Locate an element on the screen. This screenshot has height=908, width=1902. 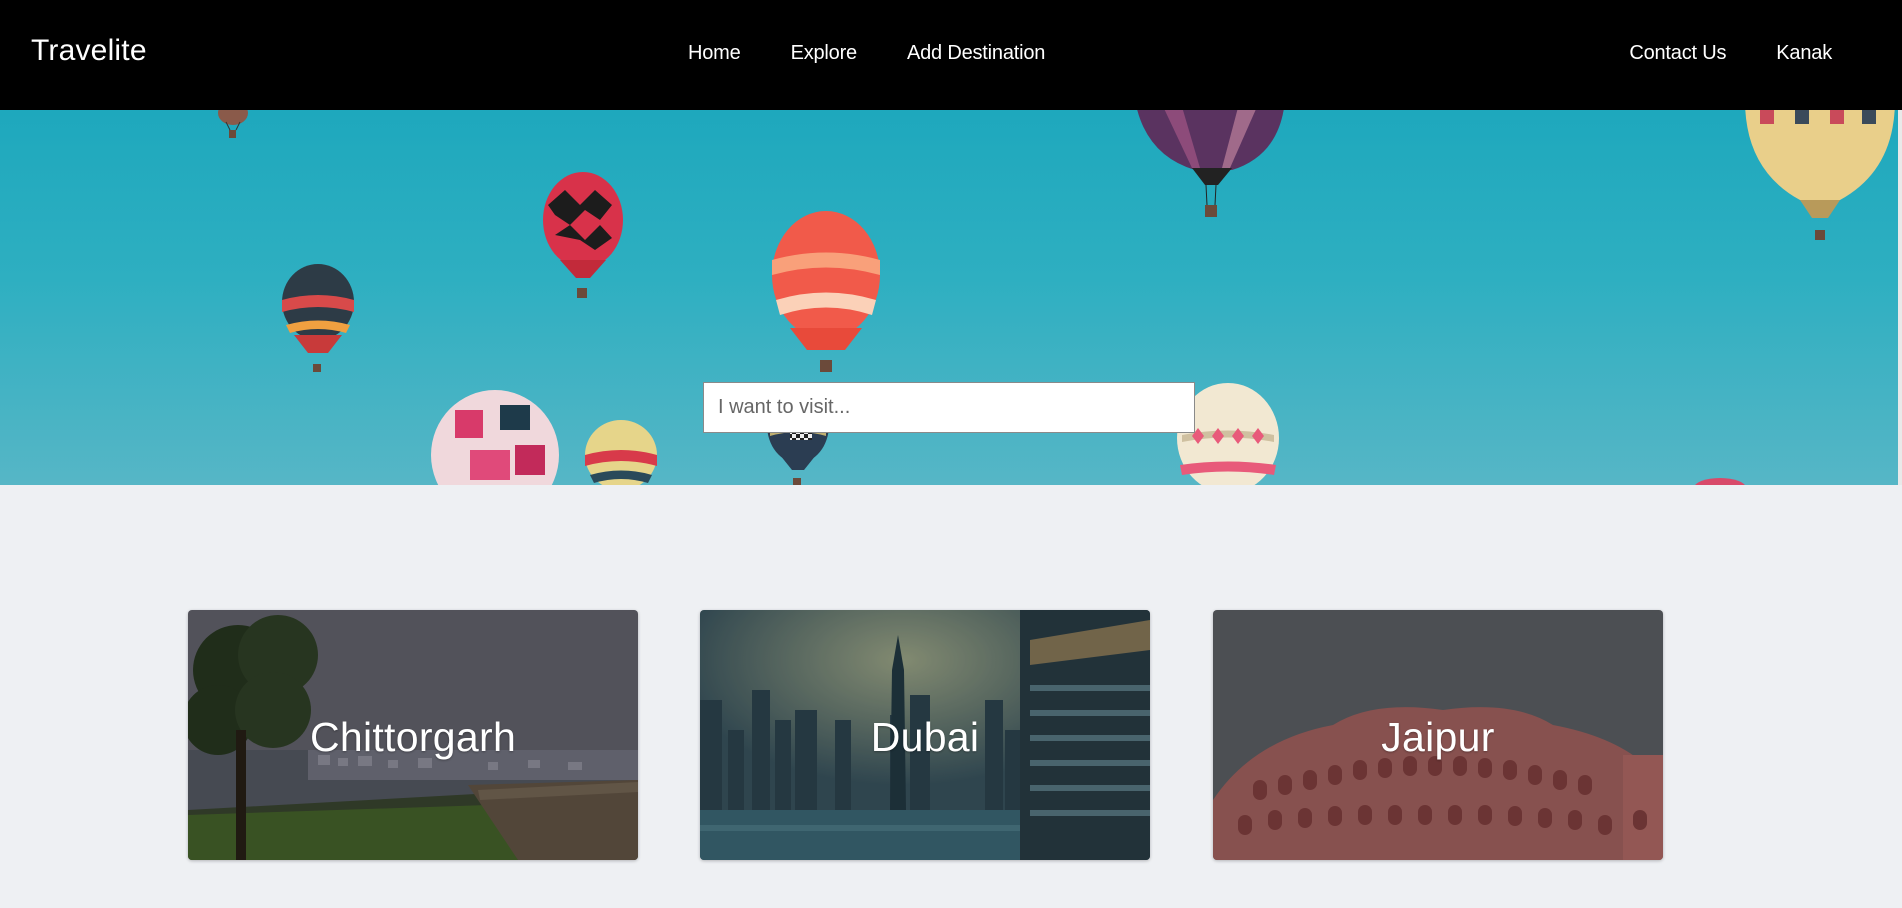
nav-user-profile: Kanak is located at coordinates (1804, 53).